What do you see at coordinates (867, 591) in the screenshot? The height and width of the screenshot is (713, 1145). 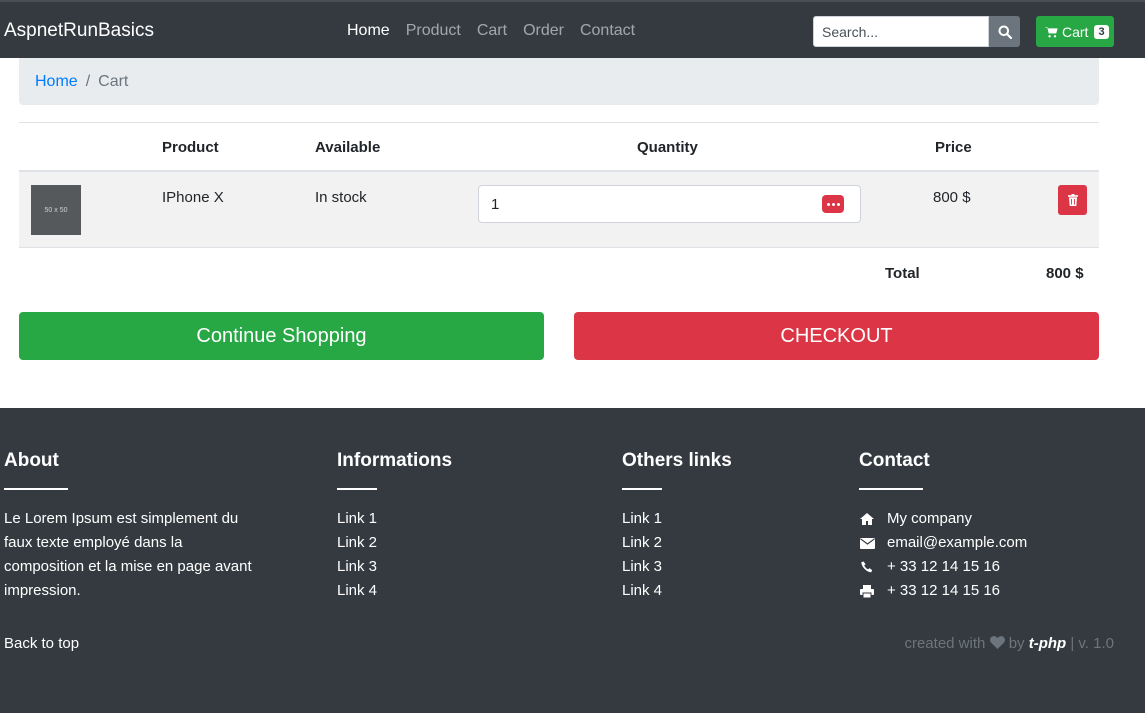 I see `print-icon` at bounding box center [867, 591].